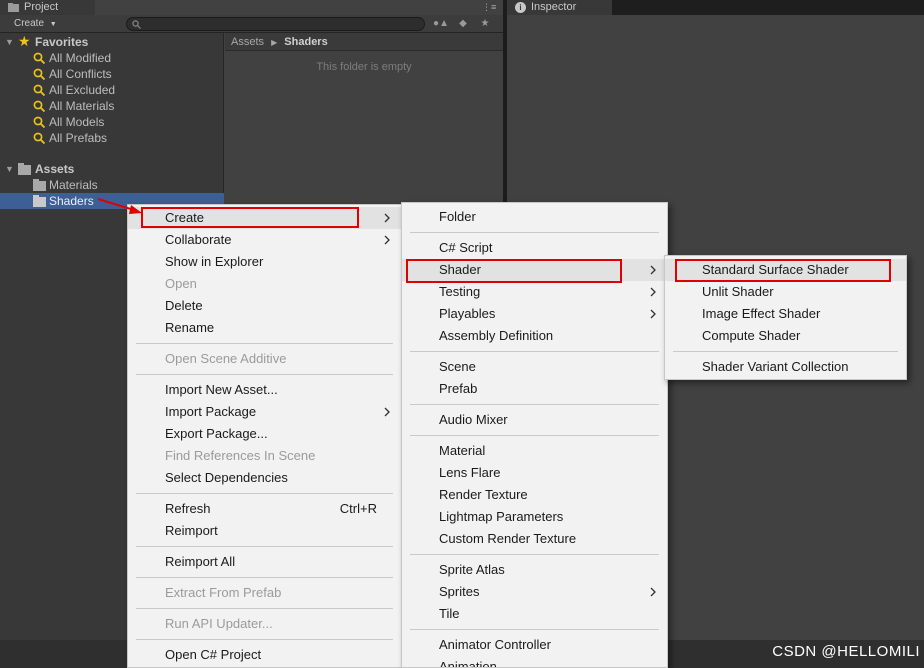  I want to click on folder-icon, so click(39, 185).